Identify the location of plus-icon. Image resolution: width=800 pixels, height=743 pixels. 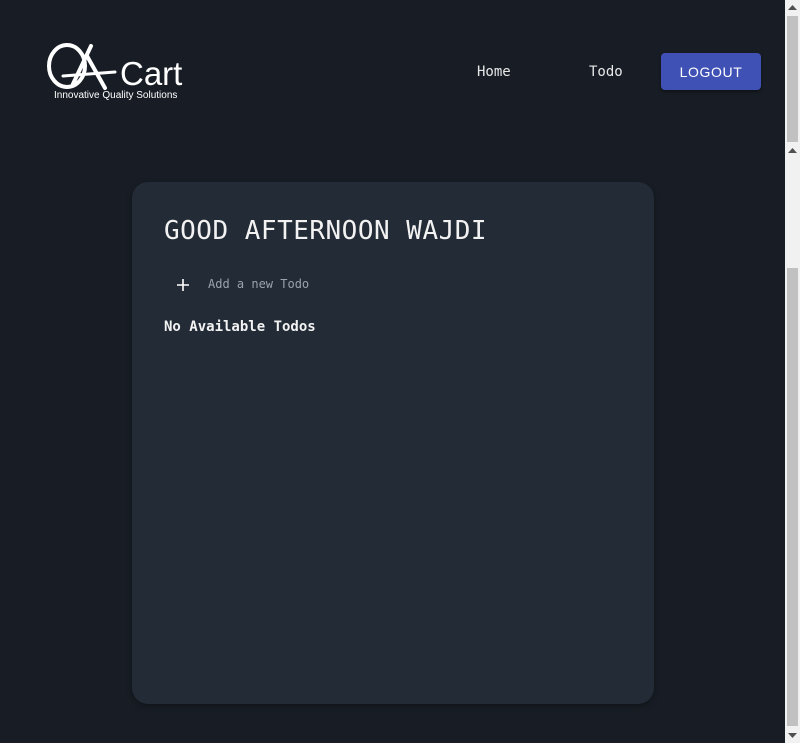
(183, 284).